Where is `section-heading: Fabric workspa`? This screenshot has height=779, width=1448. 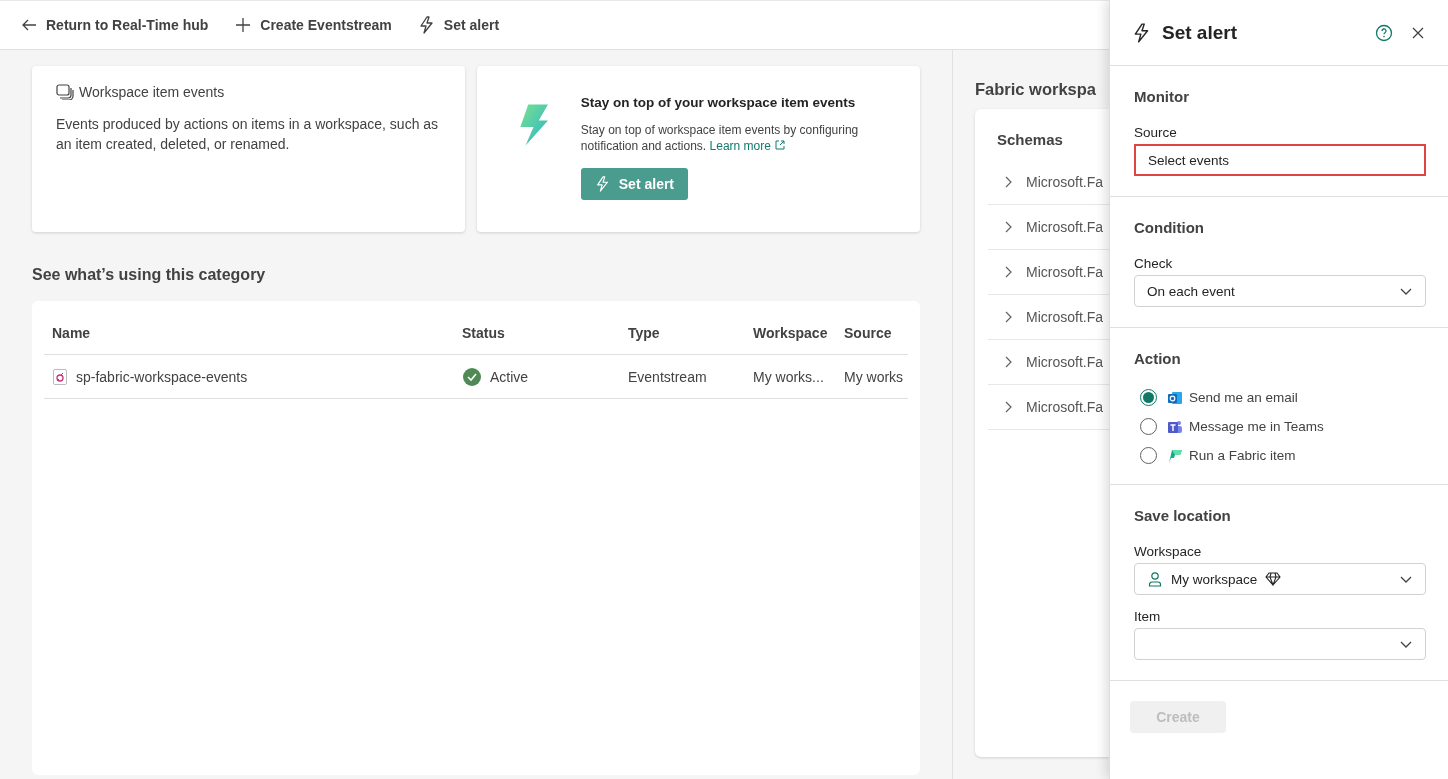
section-heading: Fabric workspa is located at coordinates (1036, 89).